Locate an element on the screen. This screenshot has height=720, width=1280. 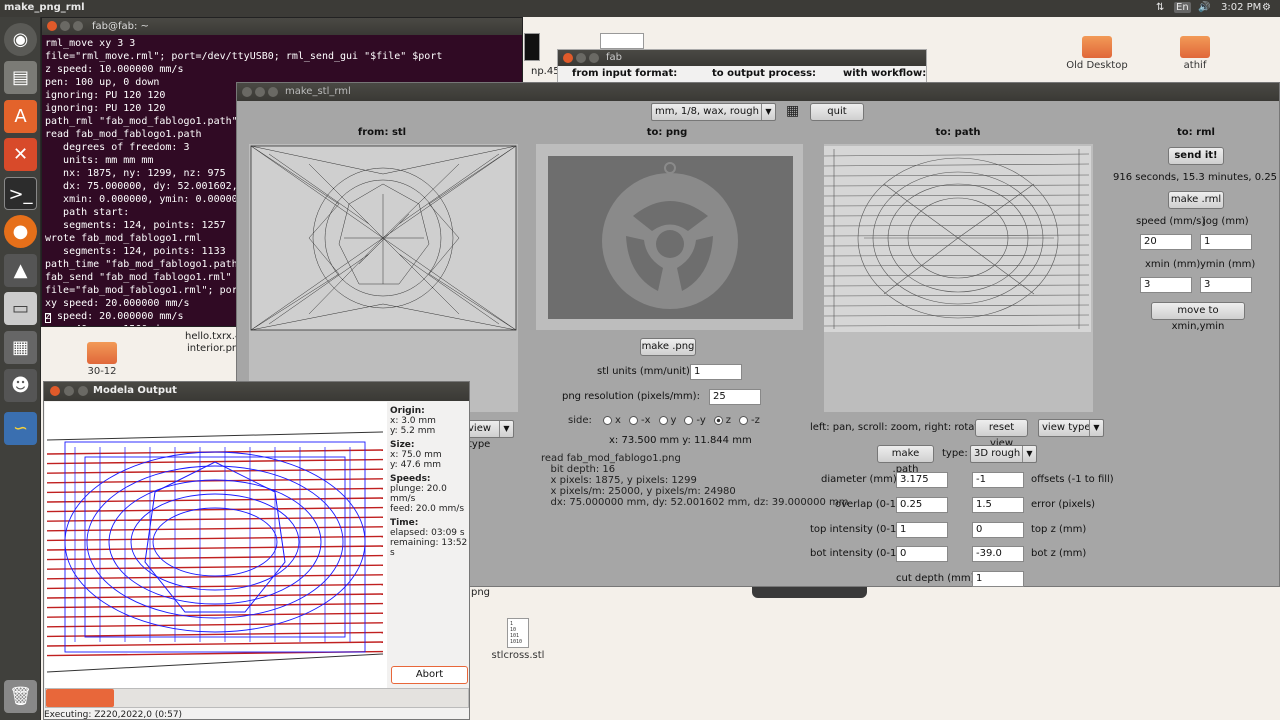
overlap-input: 0.25 is located at coordinates (922, 505).